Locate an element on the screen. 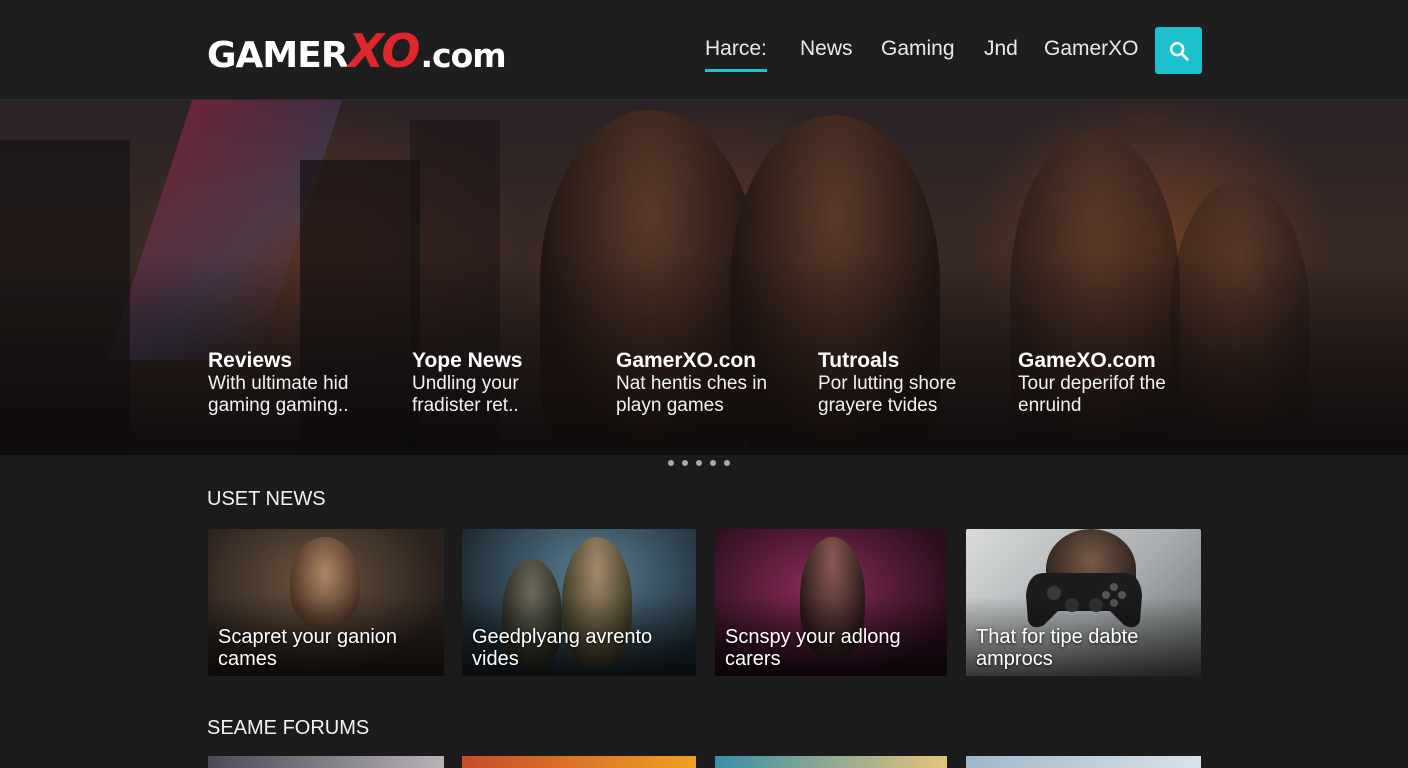 The width and height of the screenshot is (1408, 768). site-logo: GAMER XO .com is located at coordinates (357, 51).